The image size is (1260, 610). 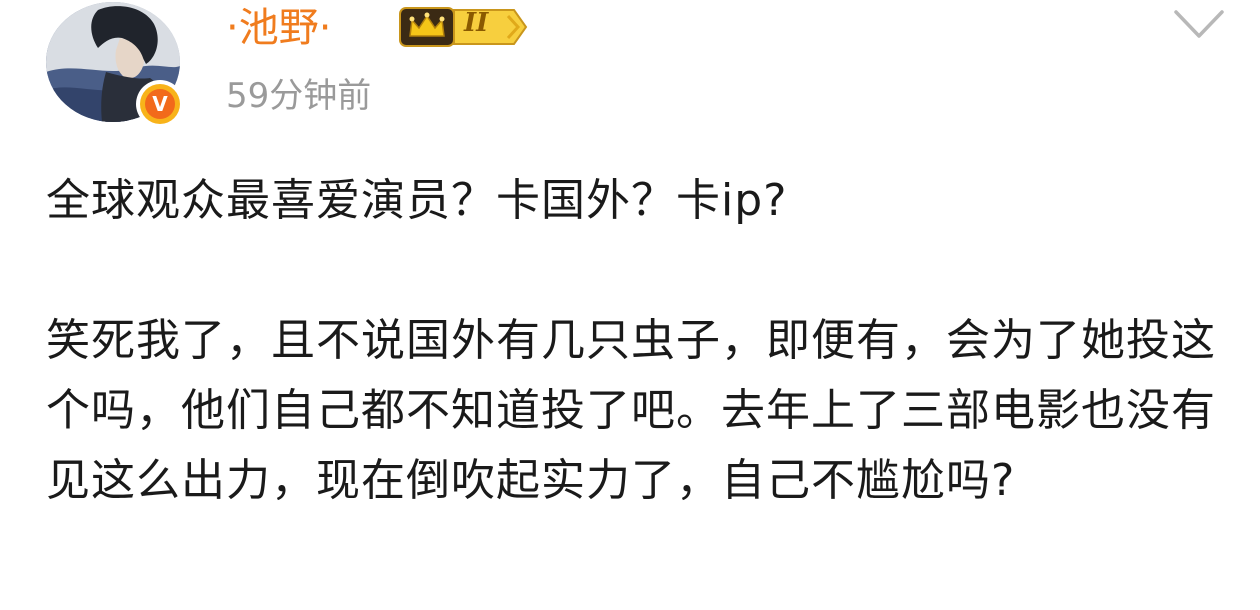 What do you see at coordinates (417, 200) in the screenshot?
I see `post-paragraph-1: 全球观众最喜爱演员？卡国外？卡ip?` at bounding box center [417, 200].